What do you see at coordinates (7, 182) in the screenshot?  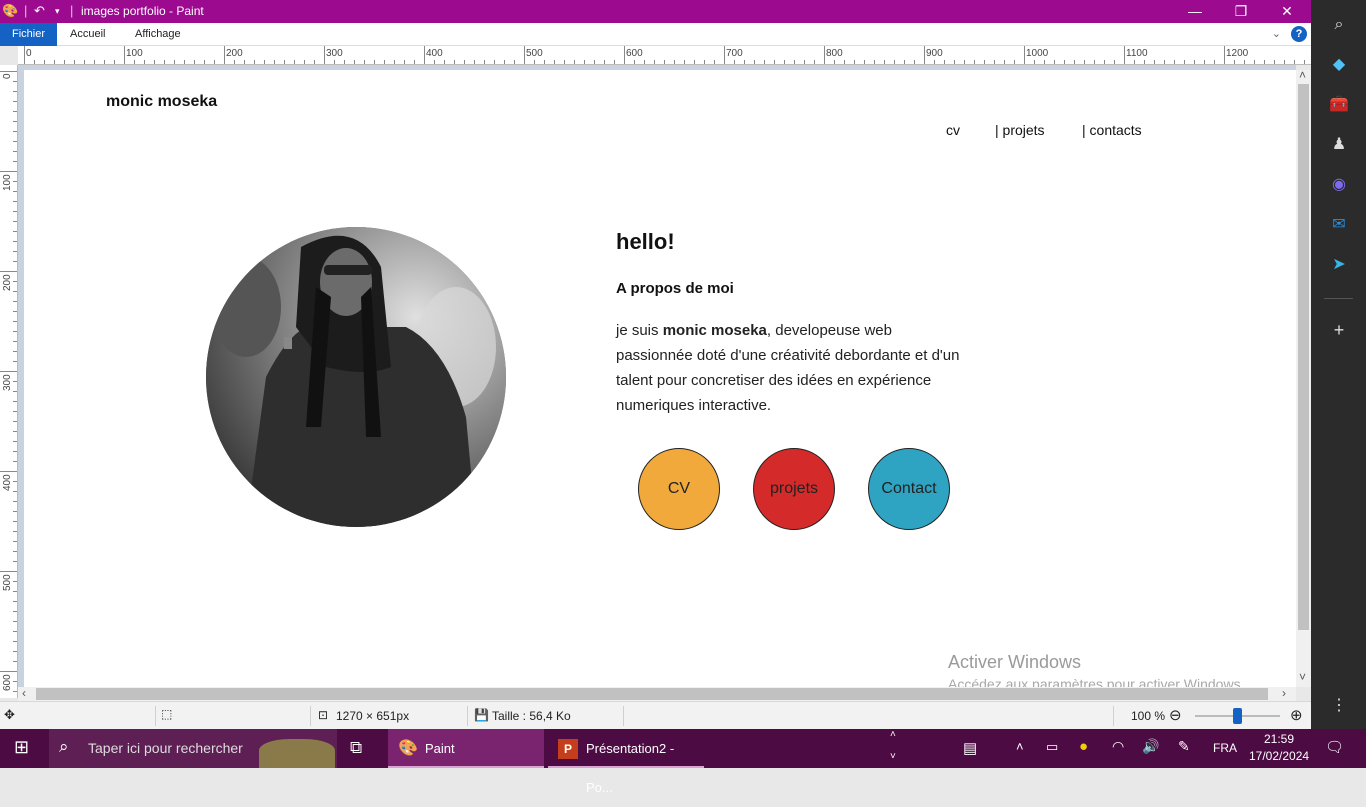 I see `ruler-label: 100` at bounding box center [7, 182].